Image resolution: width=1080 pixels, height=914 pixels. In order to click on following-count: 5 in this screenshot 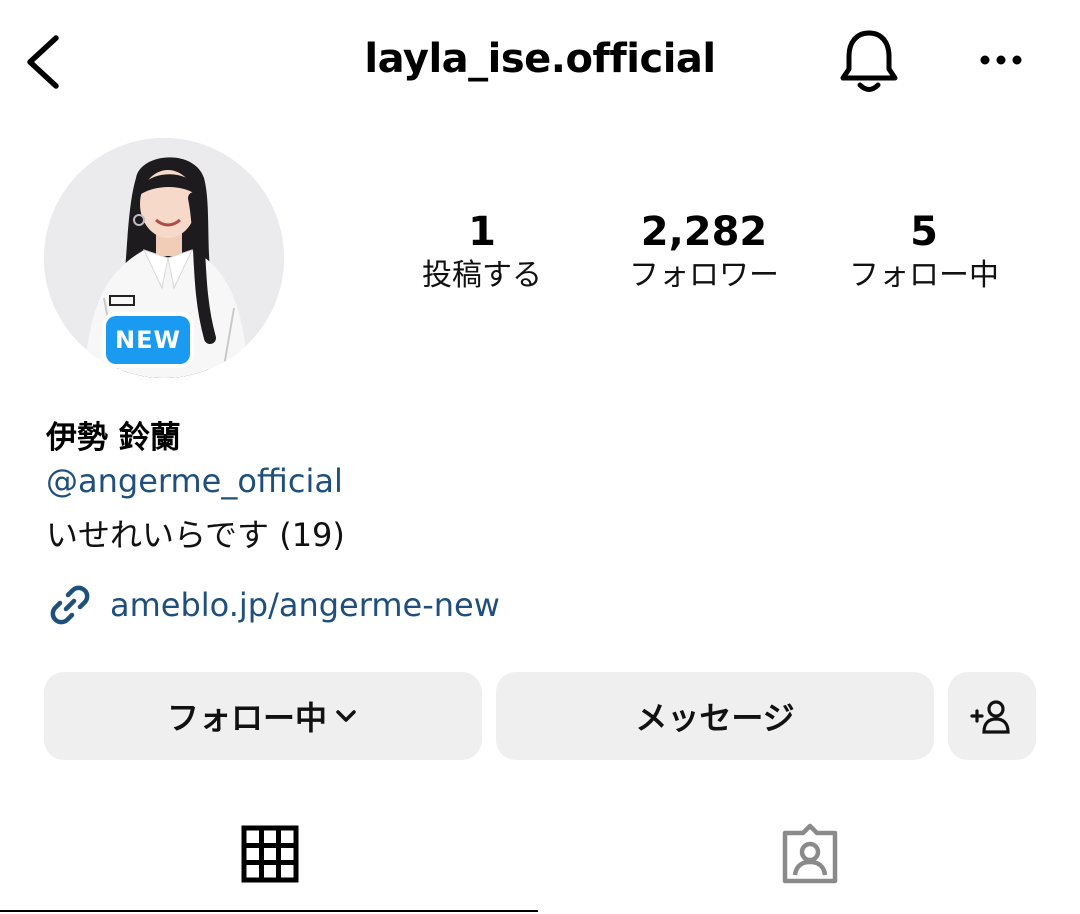, I will do `click(924, 232)`.